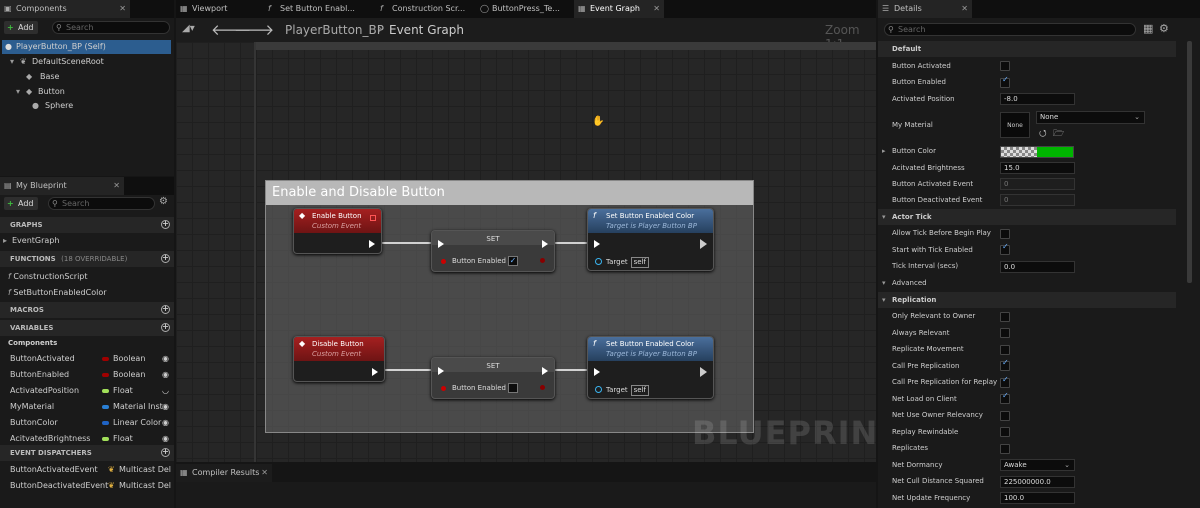 The height and width of the screenshot is (508, 1200). Describe the element at coordinates (1005, 234) in the screenshot. I see `allow-tick-checkbox` at that location.